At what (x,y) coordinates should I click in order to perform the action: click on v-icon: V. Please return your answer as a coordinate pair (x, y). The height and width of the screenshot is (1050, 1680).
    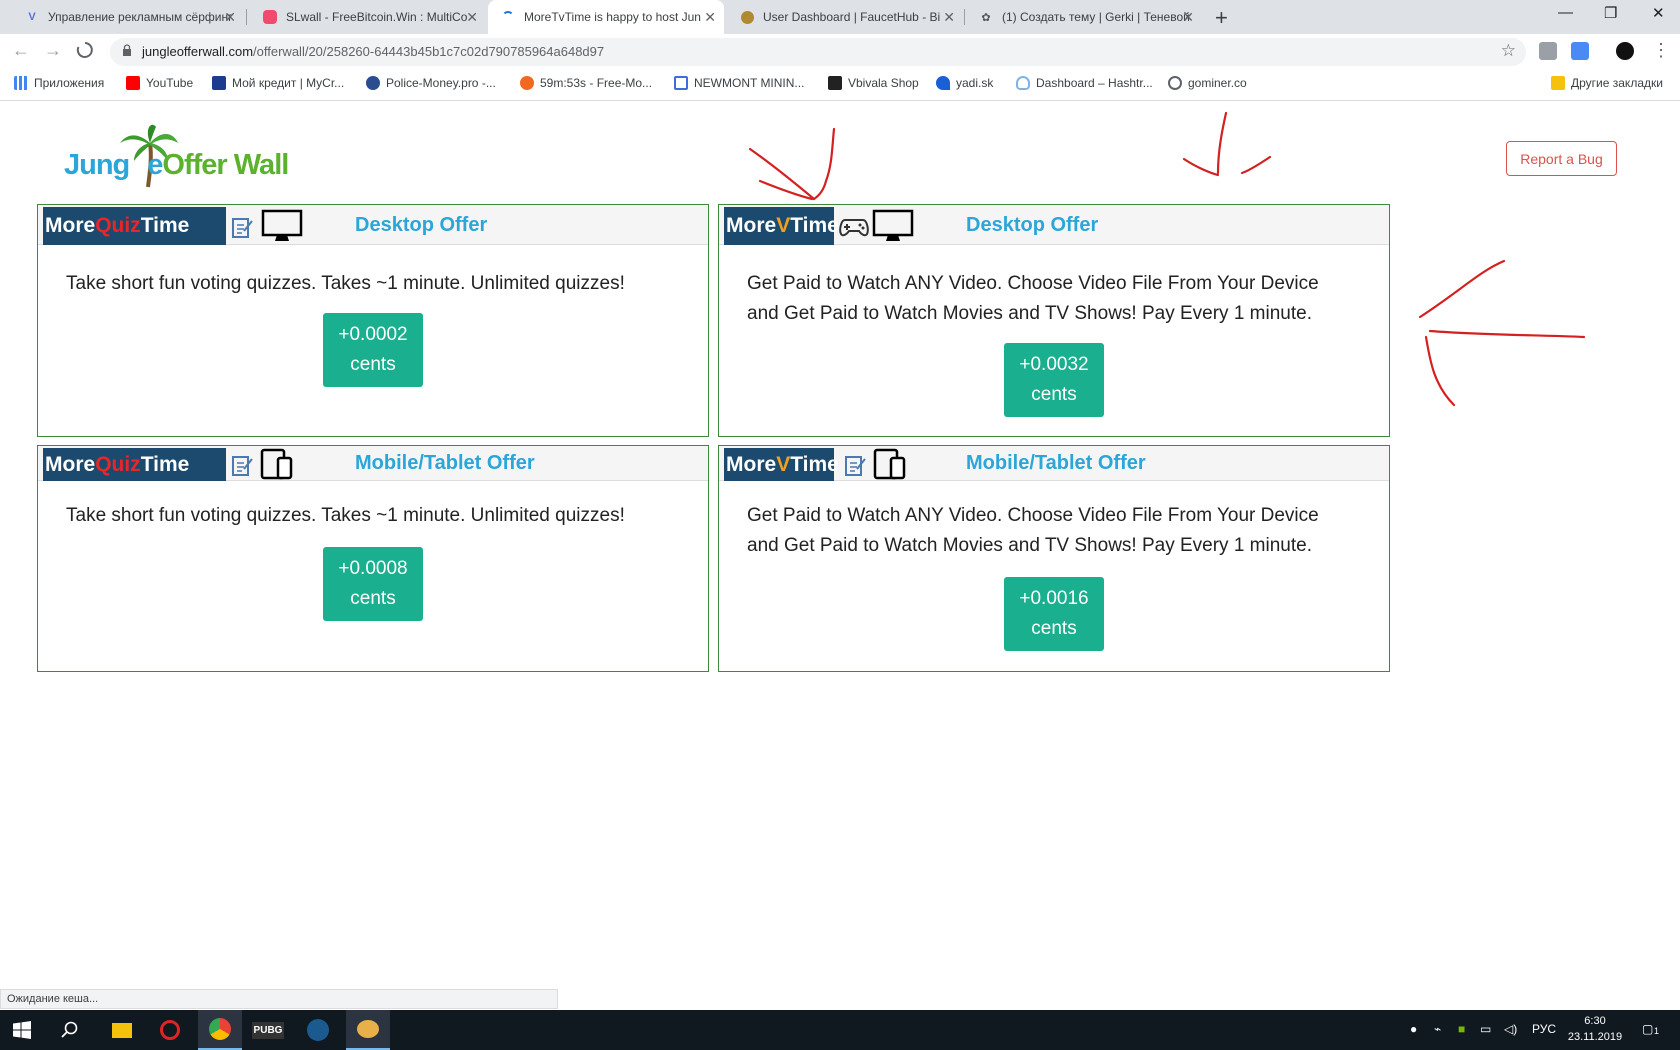
    Looking at the image, I should click on (32, 17).